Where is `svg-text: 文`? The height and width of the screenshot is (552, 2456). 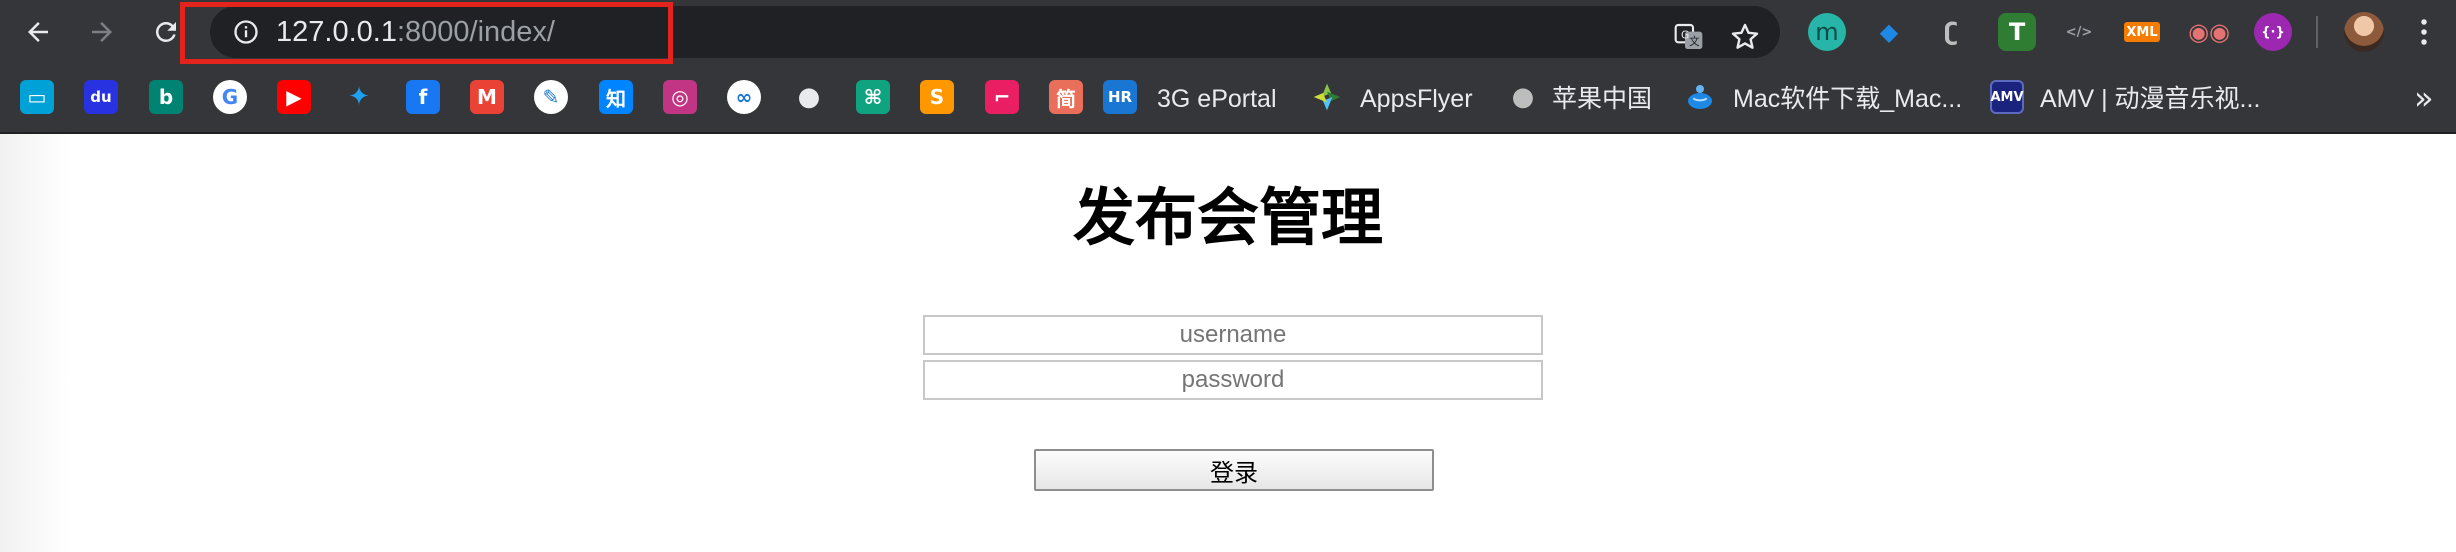
svg-text: 文 is located at coordinates (1694, 41).